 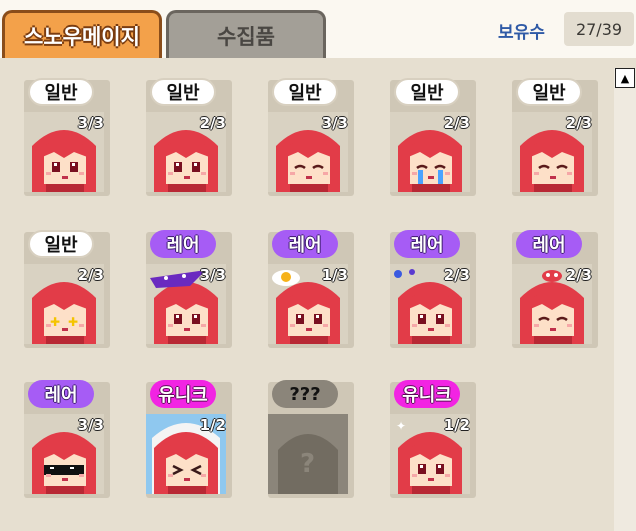 I want to click on scroll-up-arrow-icon: ▲, so click(x=625, y=78).